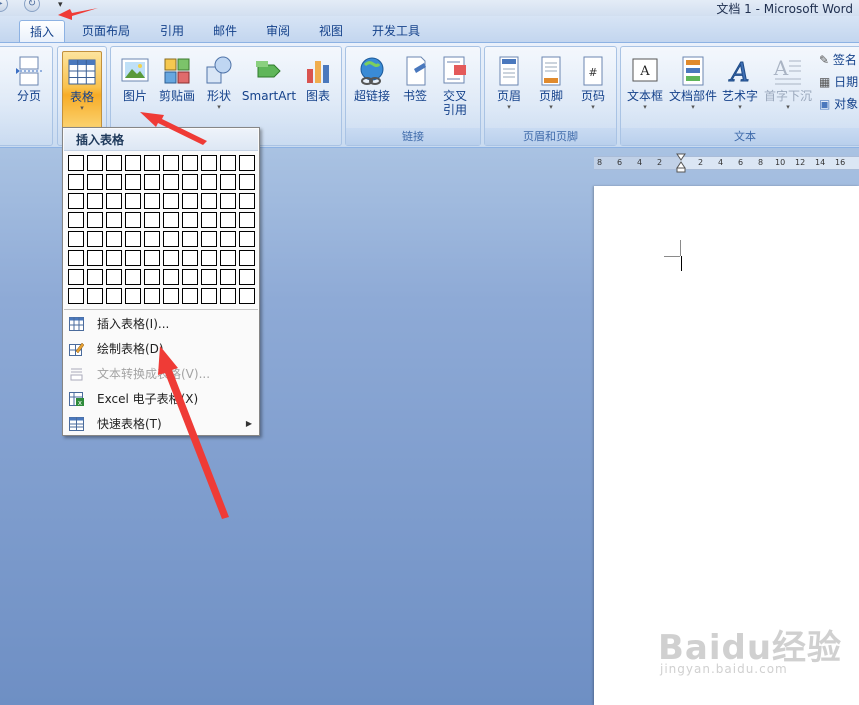 This screenshot has width=859, height=705. I want to click on wordart-button: A 艺术字 ▾, so click(740, 89).